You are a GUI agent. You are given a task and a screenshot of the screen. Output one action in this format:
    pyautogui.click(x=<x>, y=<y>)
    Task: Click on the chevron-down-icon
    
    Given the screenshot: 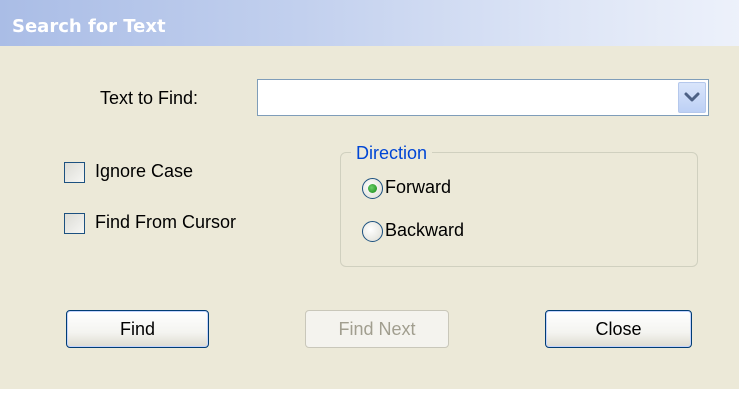 What is the action you would take?
    pyautogui.click(x=692, y=97)
    